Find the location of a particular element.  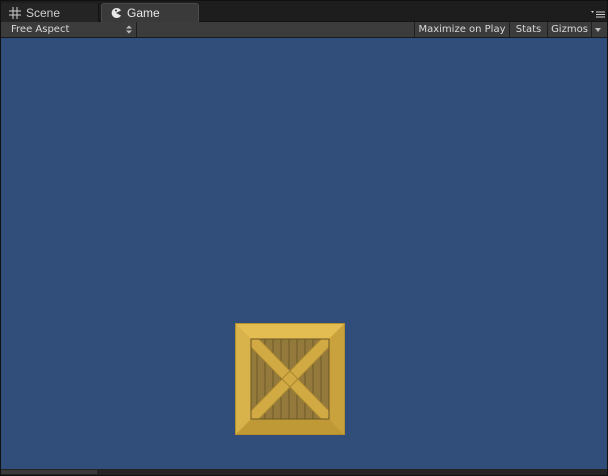

stats-button: Stats is located at coordinates (528, 29).